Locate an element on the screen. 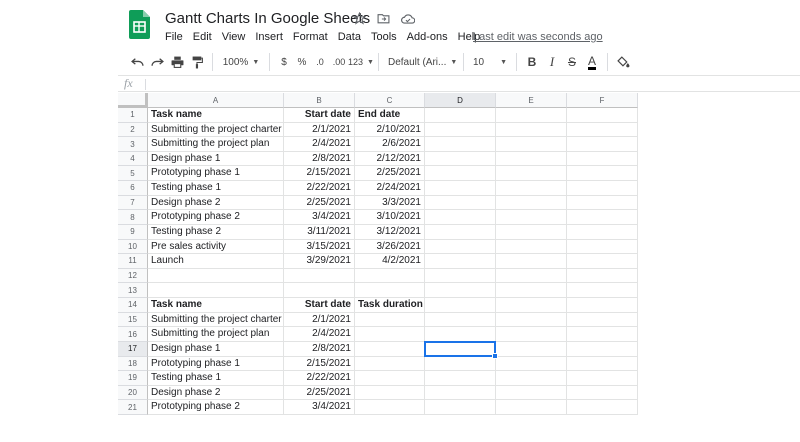  cell-e16 is located at coordinates (531, 334).